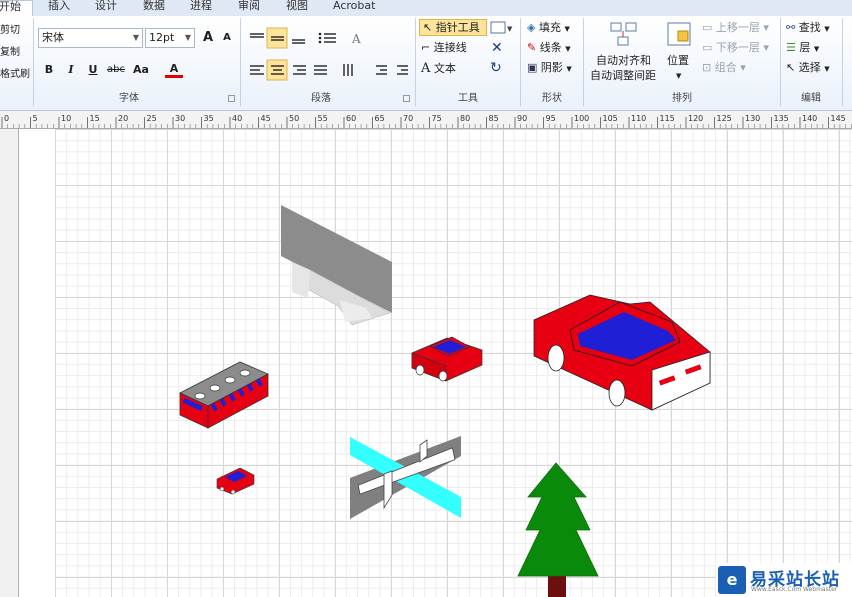 This screenshot has height=597, width=852. What do you see at coordinates (235, 481) in the screenshot?
I see `tiny-car-shape` at bounding box center [235, 481].